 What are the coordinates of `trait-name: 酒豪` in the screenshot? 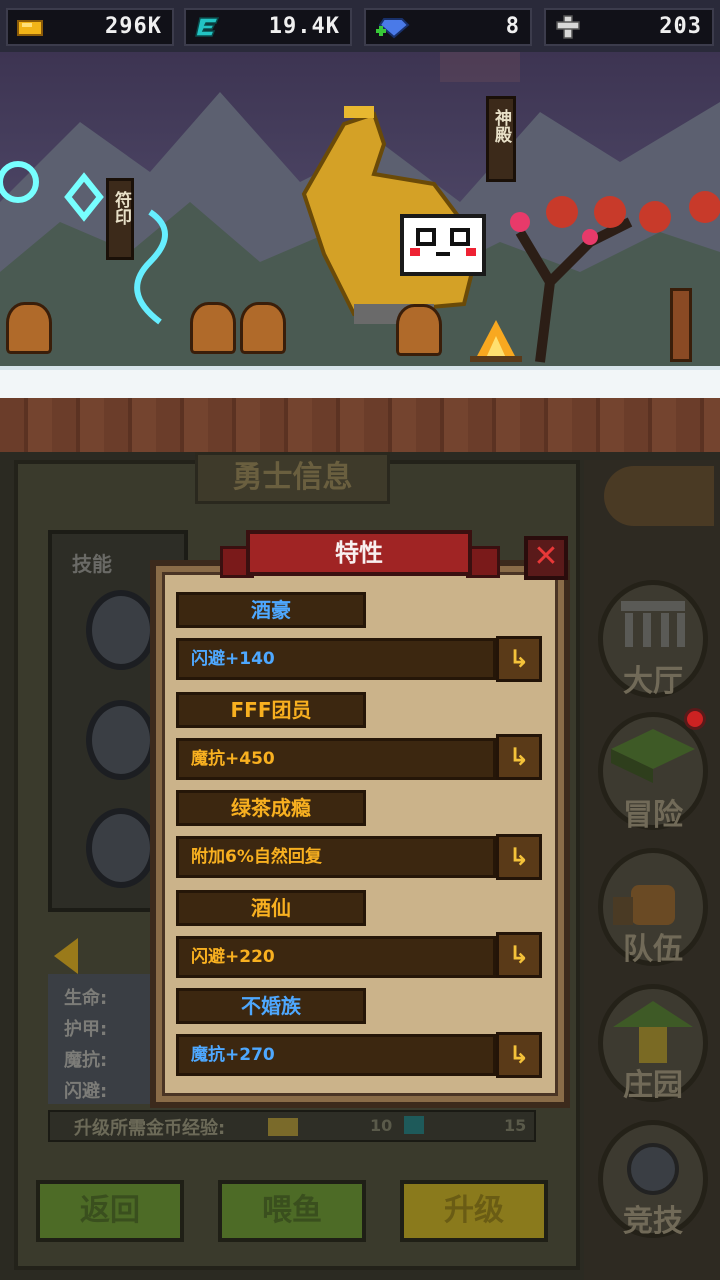 It's located at (271, 610).